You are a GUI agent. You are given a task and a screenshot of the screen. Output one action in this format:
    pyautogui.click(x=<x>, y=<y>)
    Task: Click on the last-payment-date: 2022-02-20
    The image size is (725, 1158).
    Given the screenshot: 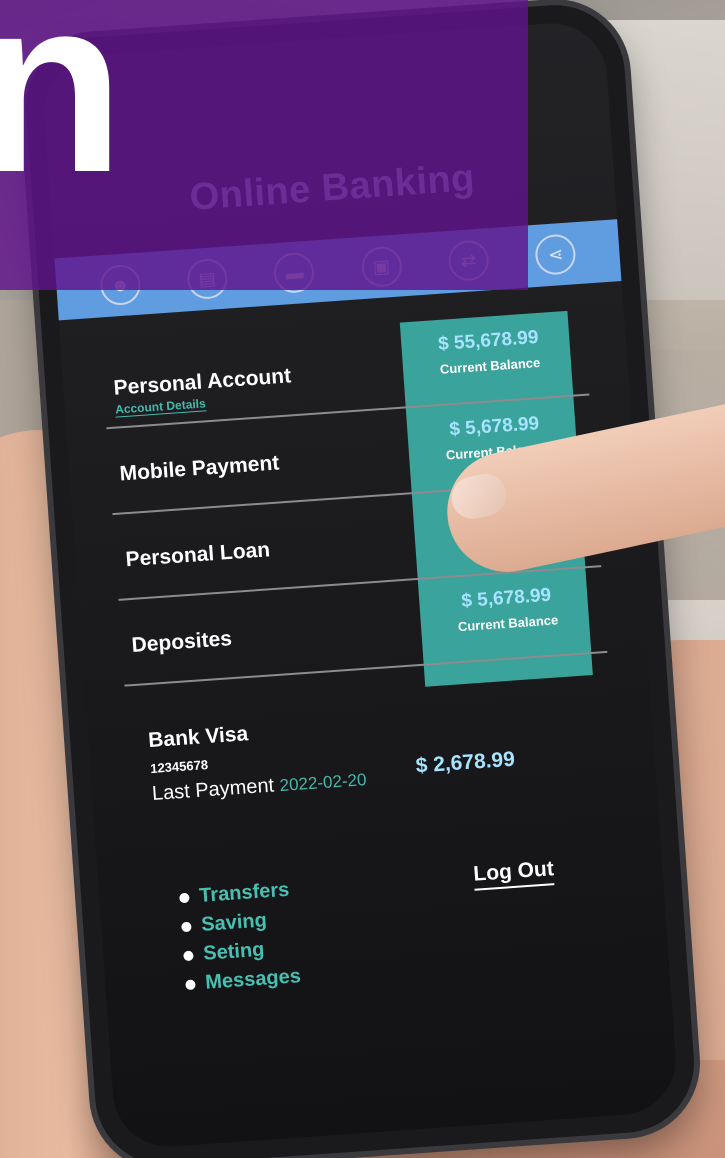 What is the action you would take?
    pyautogui.click(x=323, y=783)
    